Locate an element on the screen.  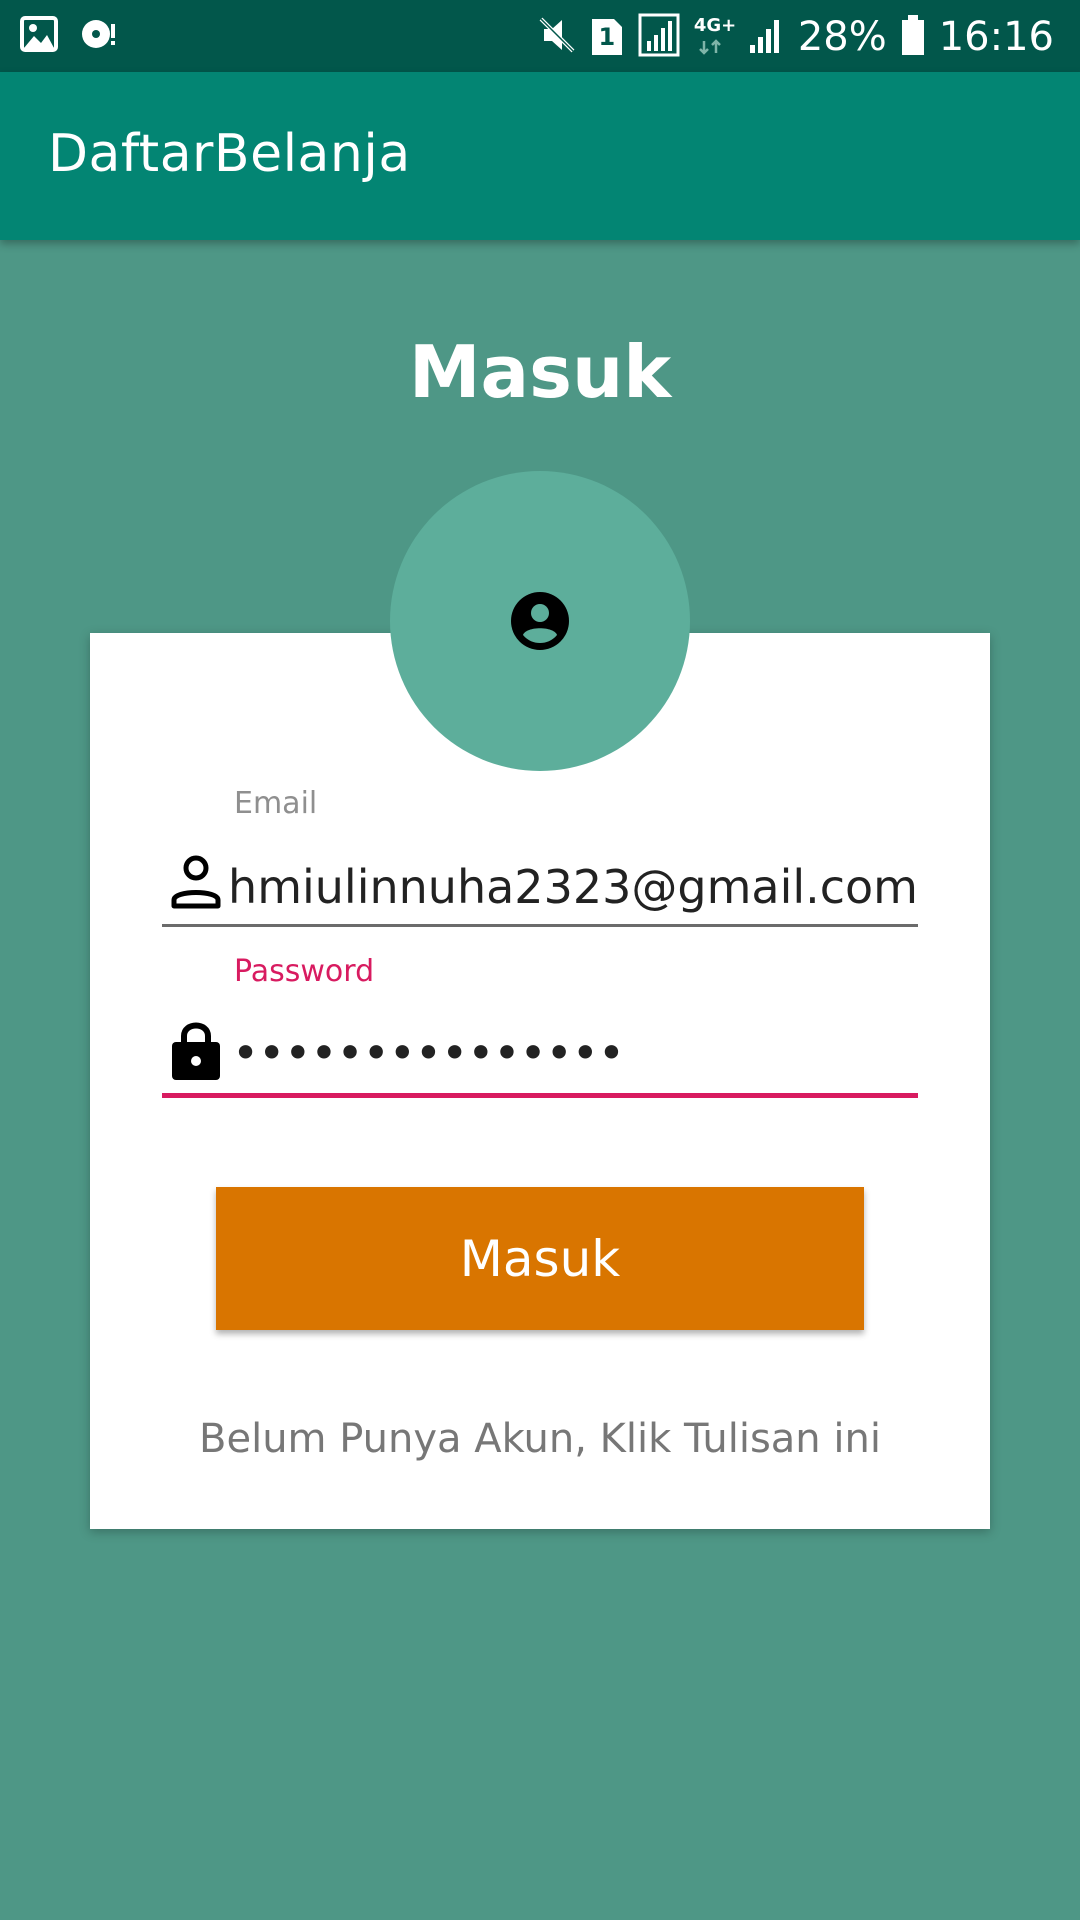
email-field-value: rahmiulinnuha2323@gmail.com is located at coordinates (575, 887).